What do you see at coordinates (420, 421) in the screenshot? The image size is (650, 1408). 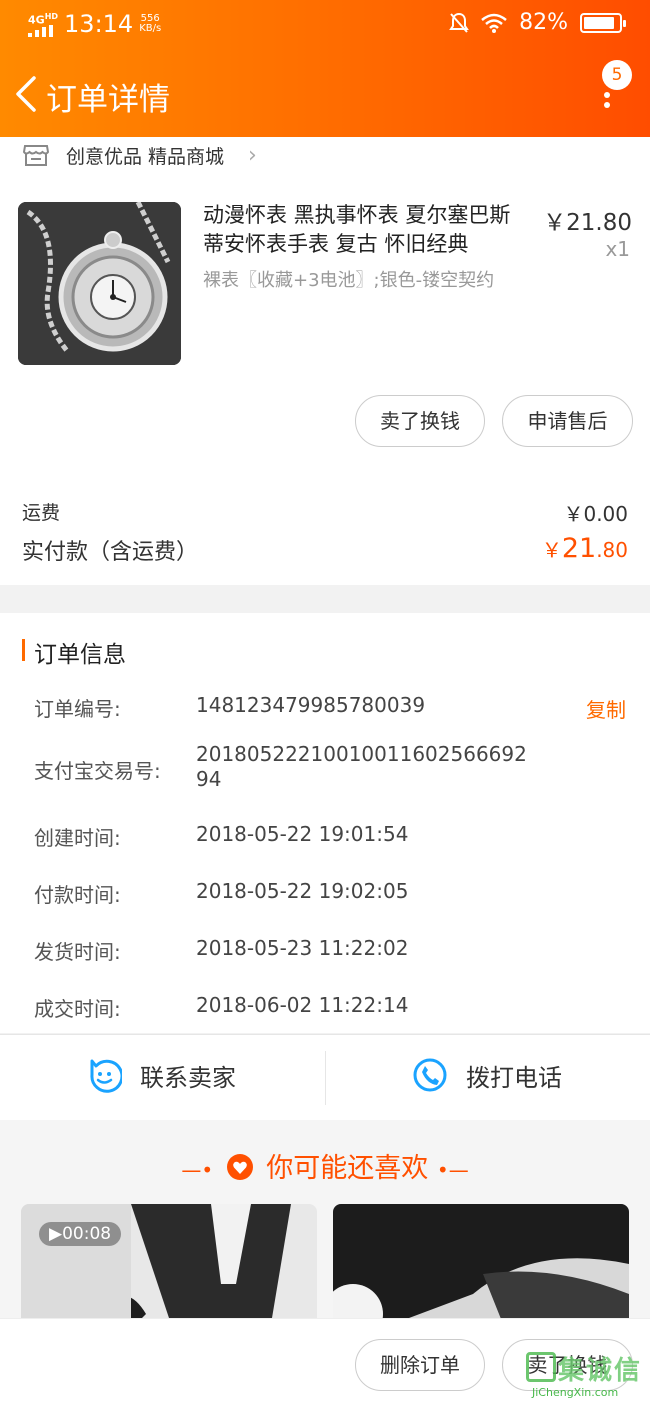 I see `sell-item-button: 卖了换钱` at bounding box center [420, 421].